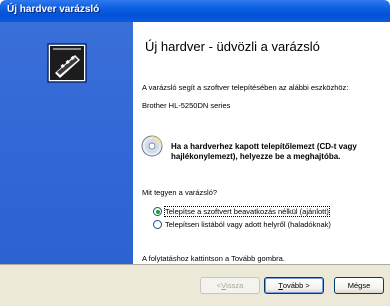  I want to click on back-button: < Vissza, so click(230, 285).